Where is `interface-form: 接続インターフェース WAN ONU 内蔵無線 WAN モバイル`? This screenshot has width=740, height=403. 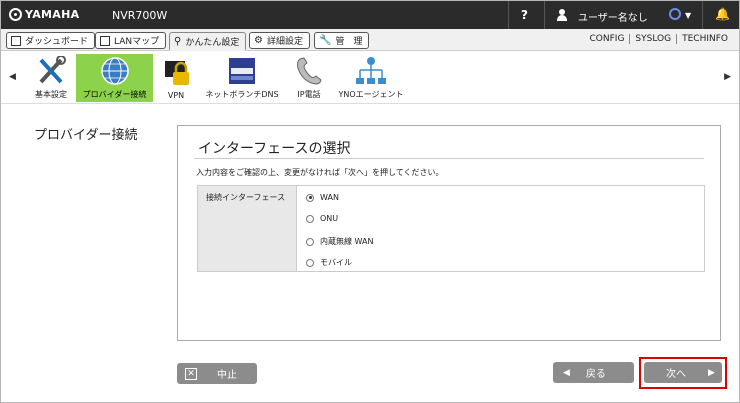
interface-form: 接続インターフェース WAN ONU 内蔵無線 WAN モバイル is located at coordinates (451, 228).